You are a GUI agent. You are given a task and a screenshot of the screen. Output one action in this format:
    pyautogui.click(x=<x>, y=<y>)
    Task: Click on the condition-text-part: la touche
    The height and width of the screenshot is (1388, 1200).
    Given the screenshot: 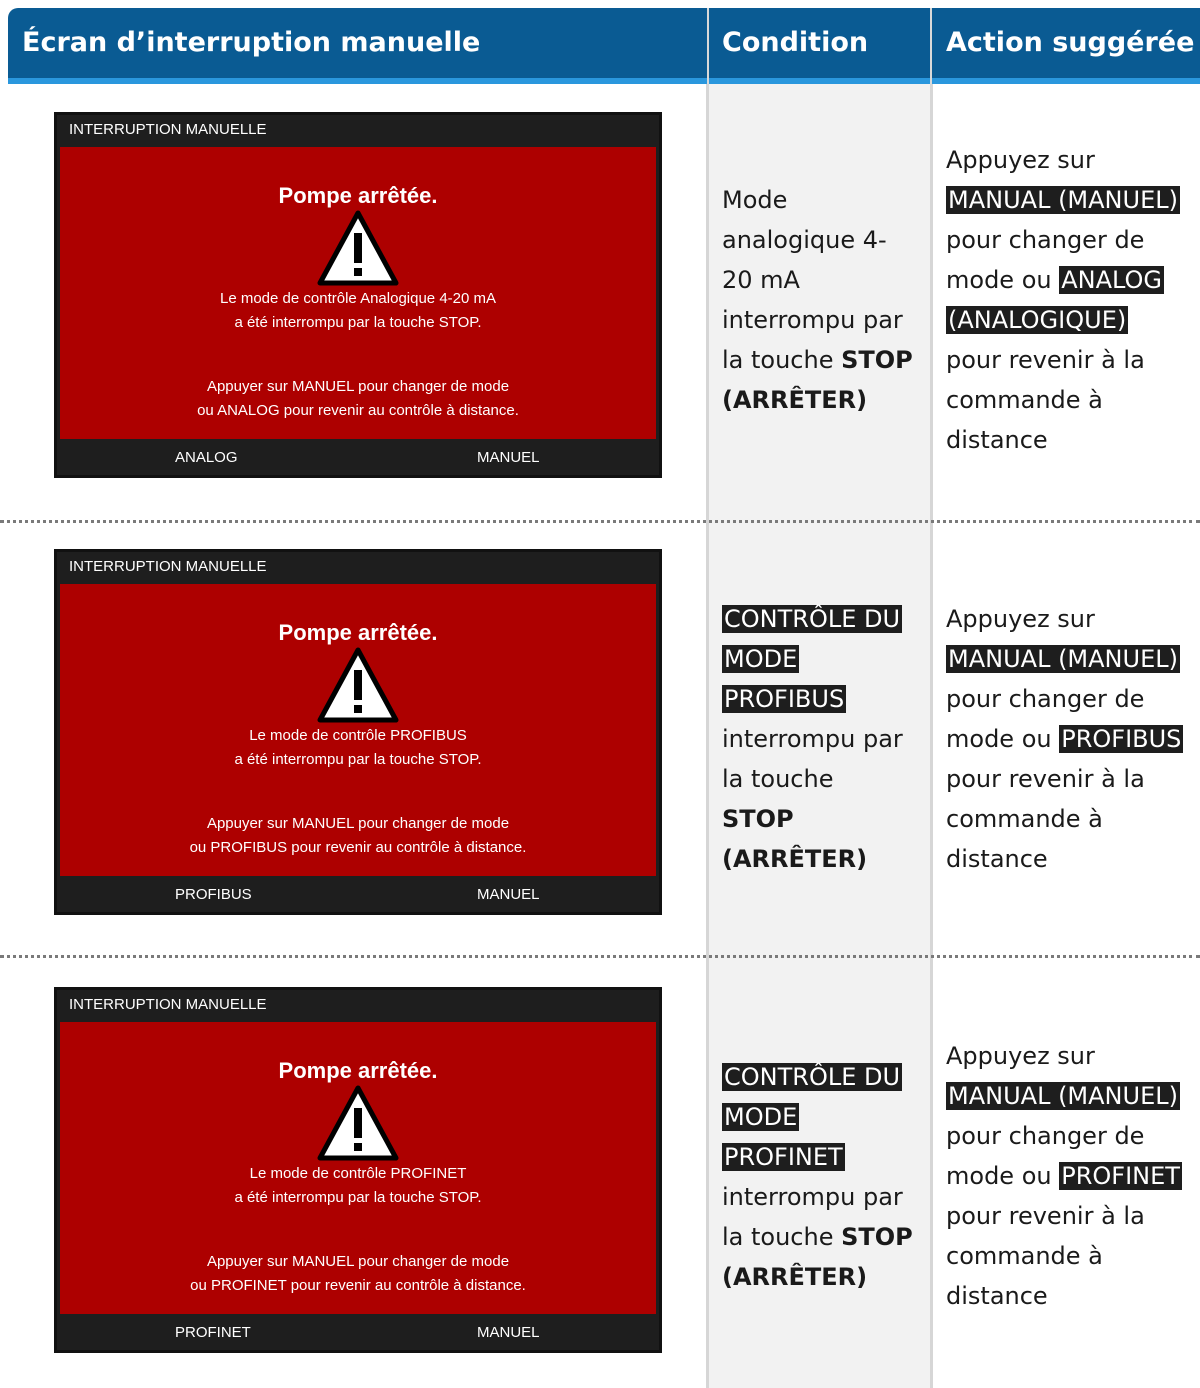 What is the action you would take?
    pyautogui.click(x=782, y=1237)
    